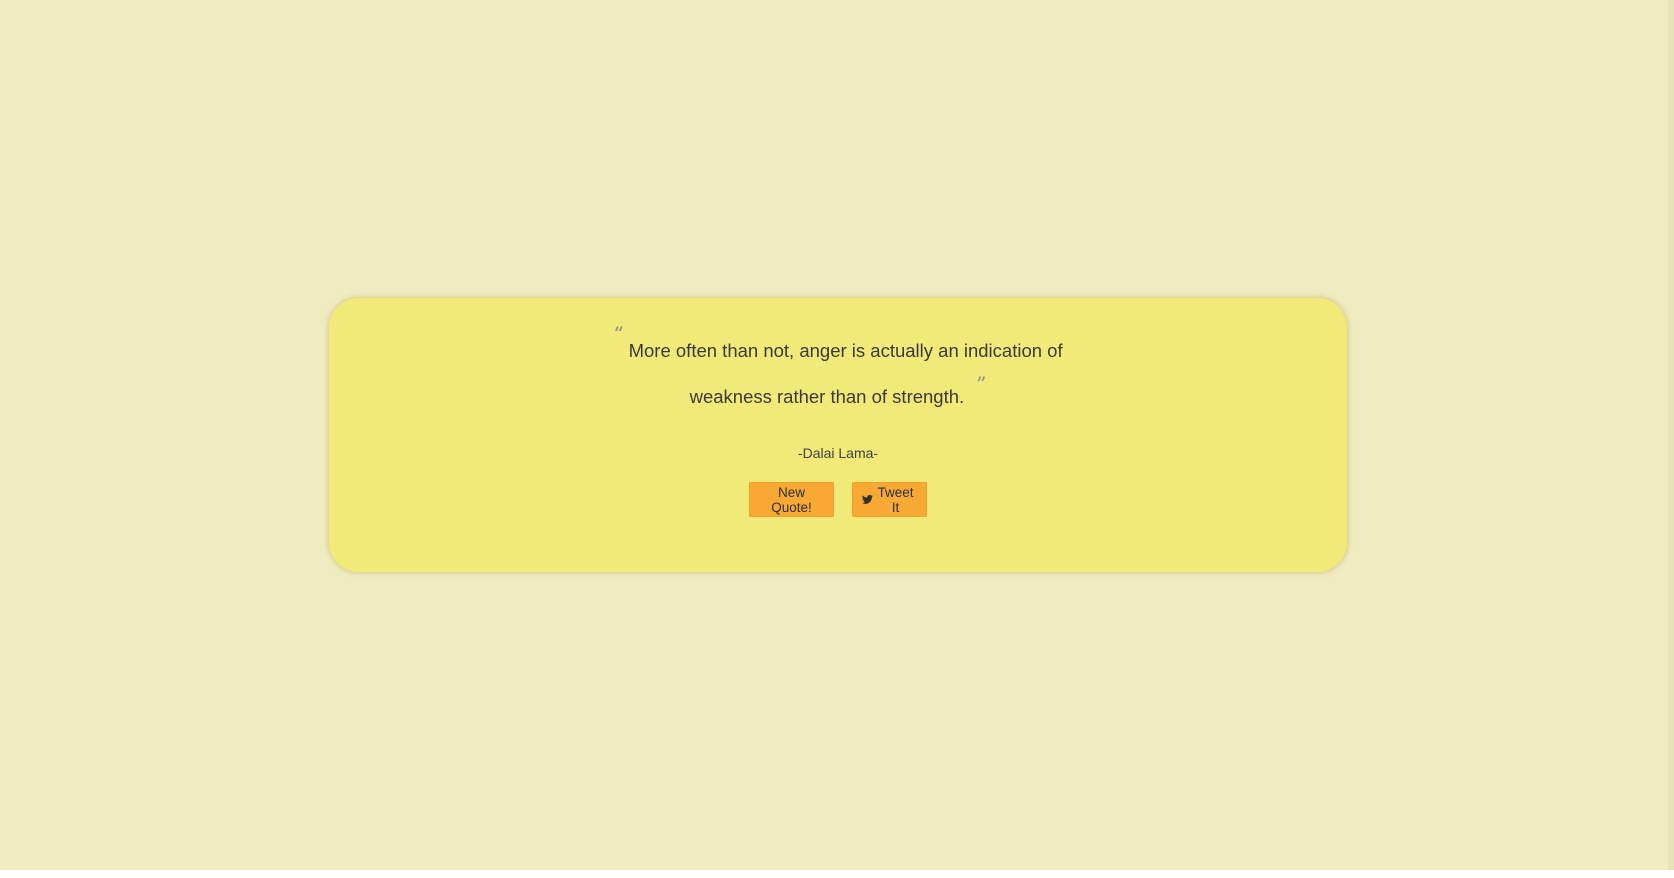 This screenshot has height=878, width=1674. I want to click on scrollbar, so click(1671, 435).